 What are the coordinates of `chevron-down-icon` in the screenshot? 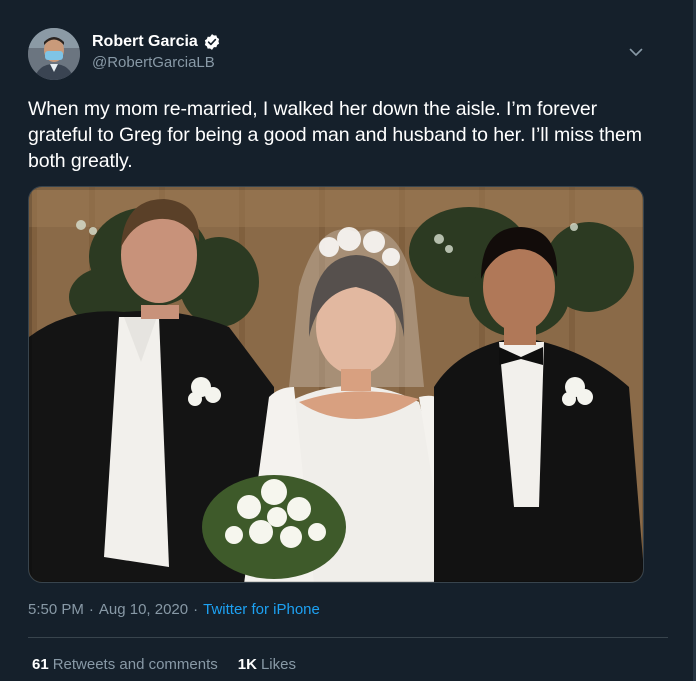 It's located at (636, 52).